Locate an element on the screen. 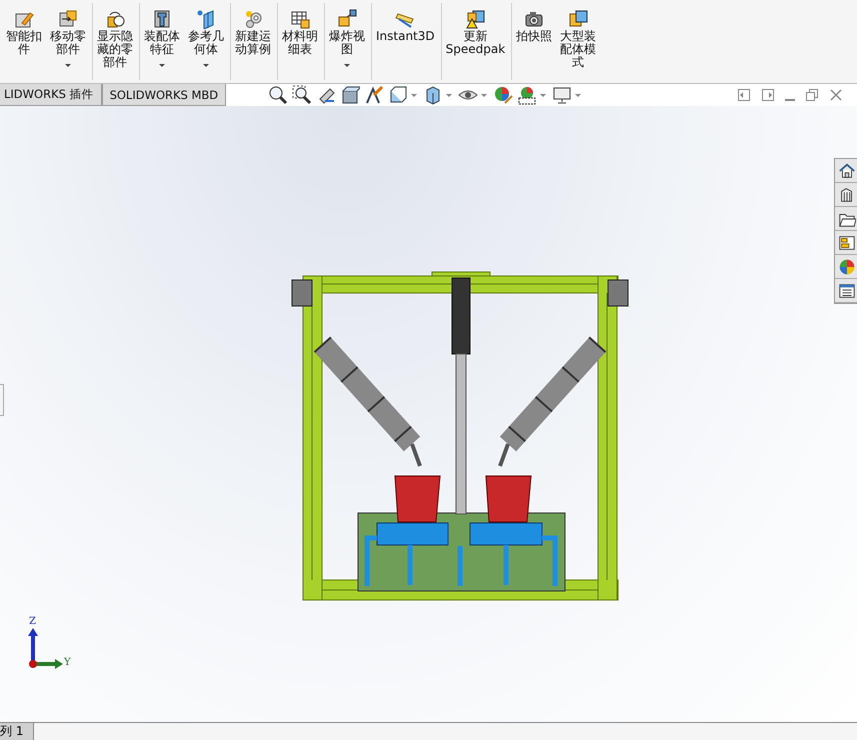  exploded-part-icon is located at coordinates (347, 19).